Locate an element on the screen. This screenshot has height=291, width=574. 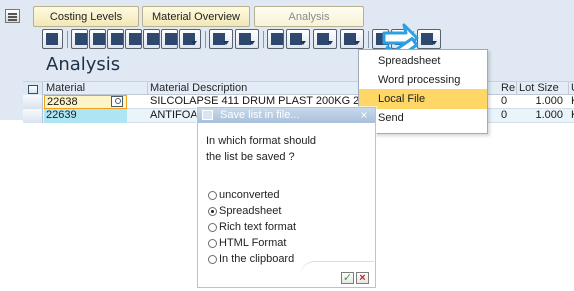
tab-material-overview: Material Overview is located at coordinates (196, 16).